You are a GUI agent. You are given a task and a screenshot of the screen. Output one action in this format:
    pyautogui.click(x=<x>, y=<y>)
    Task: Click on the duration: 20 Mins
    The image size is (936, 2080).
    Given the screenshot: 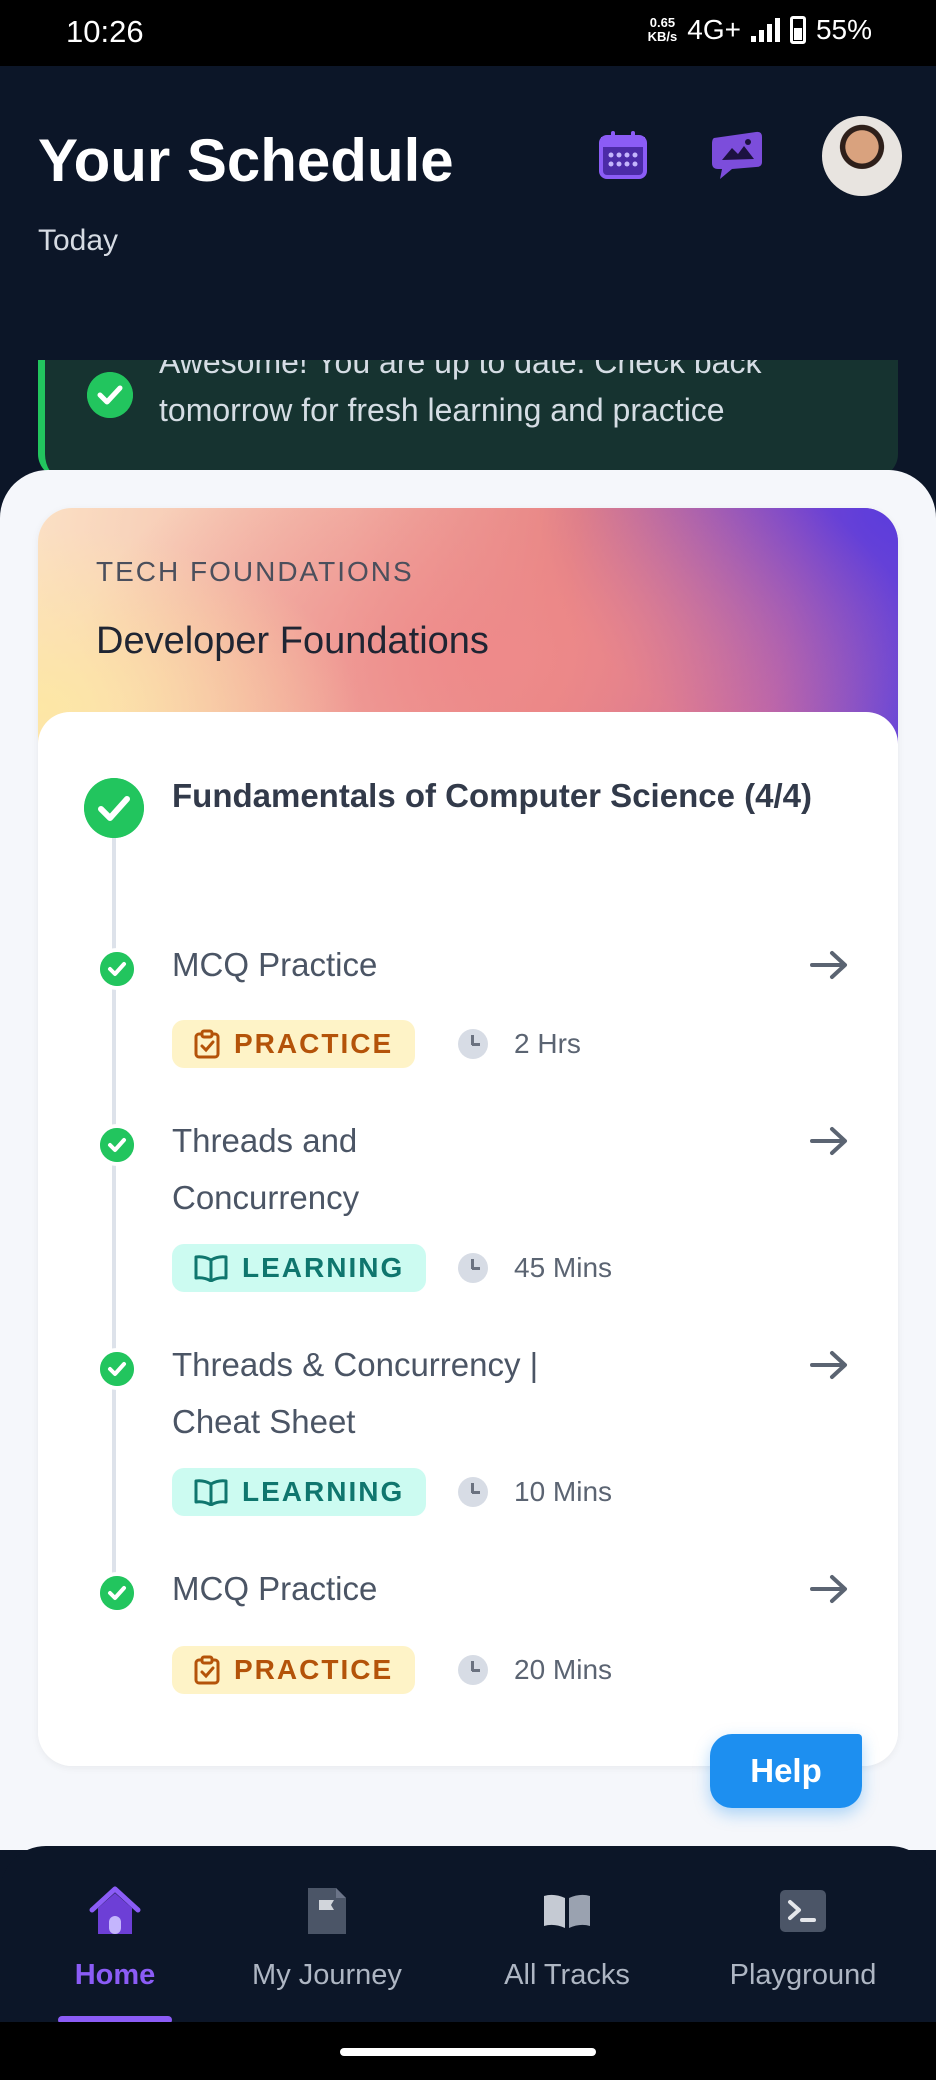 What is the action you would take?
    pyautogui.click(x=535, y=1670)
    